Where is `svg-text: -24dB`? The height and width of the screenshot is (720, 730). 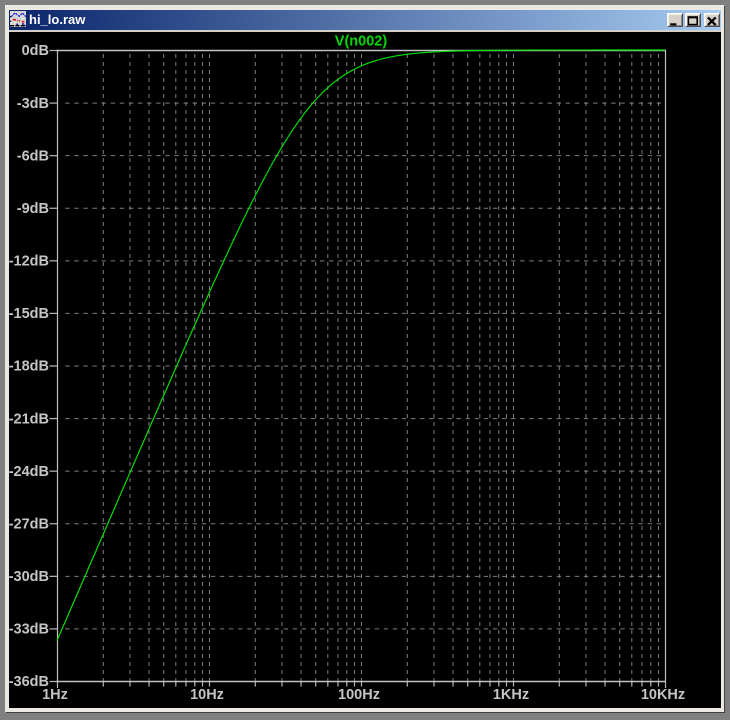
svg-text: -24dB is located at coordinates (29, 472).